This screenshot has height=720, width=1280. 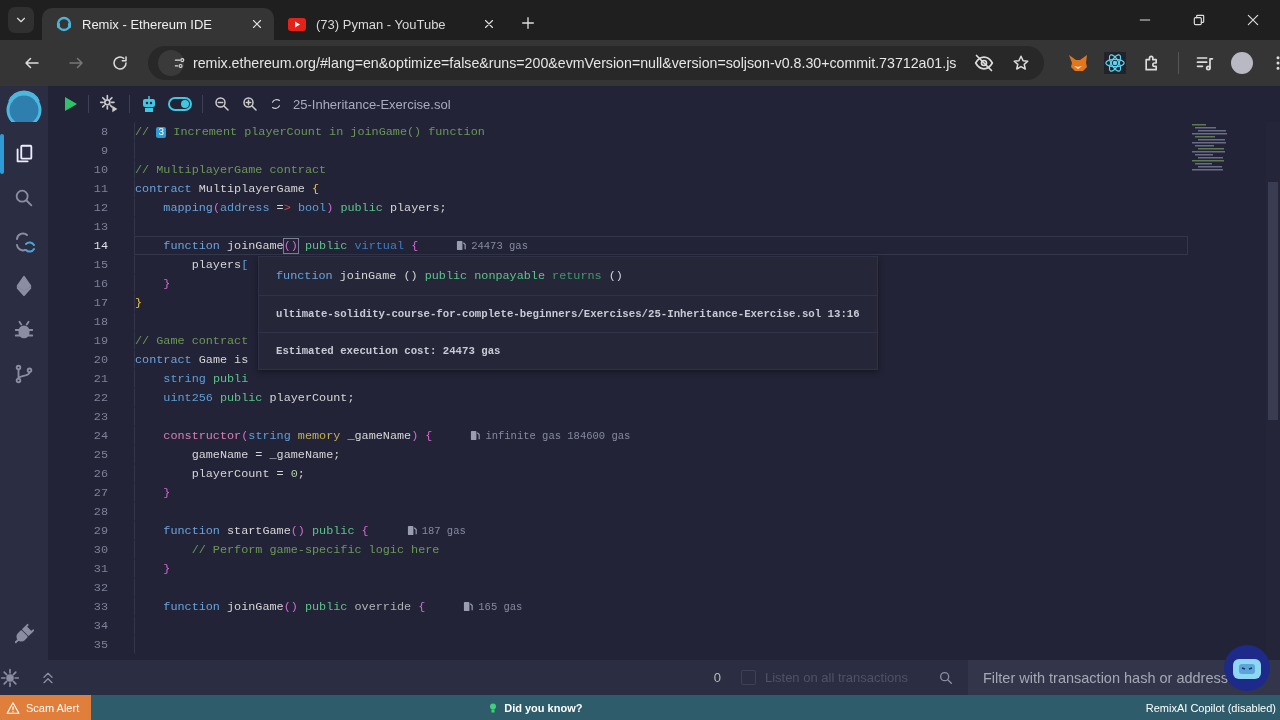 What do you see at coordinates (265, 530) in the screenshot?
I see `code-line: function startGame() public {` at bounding box center [265, 530].